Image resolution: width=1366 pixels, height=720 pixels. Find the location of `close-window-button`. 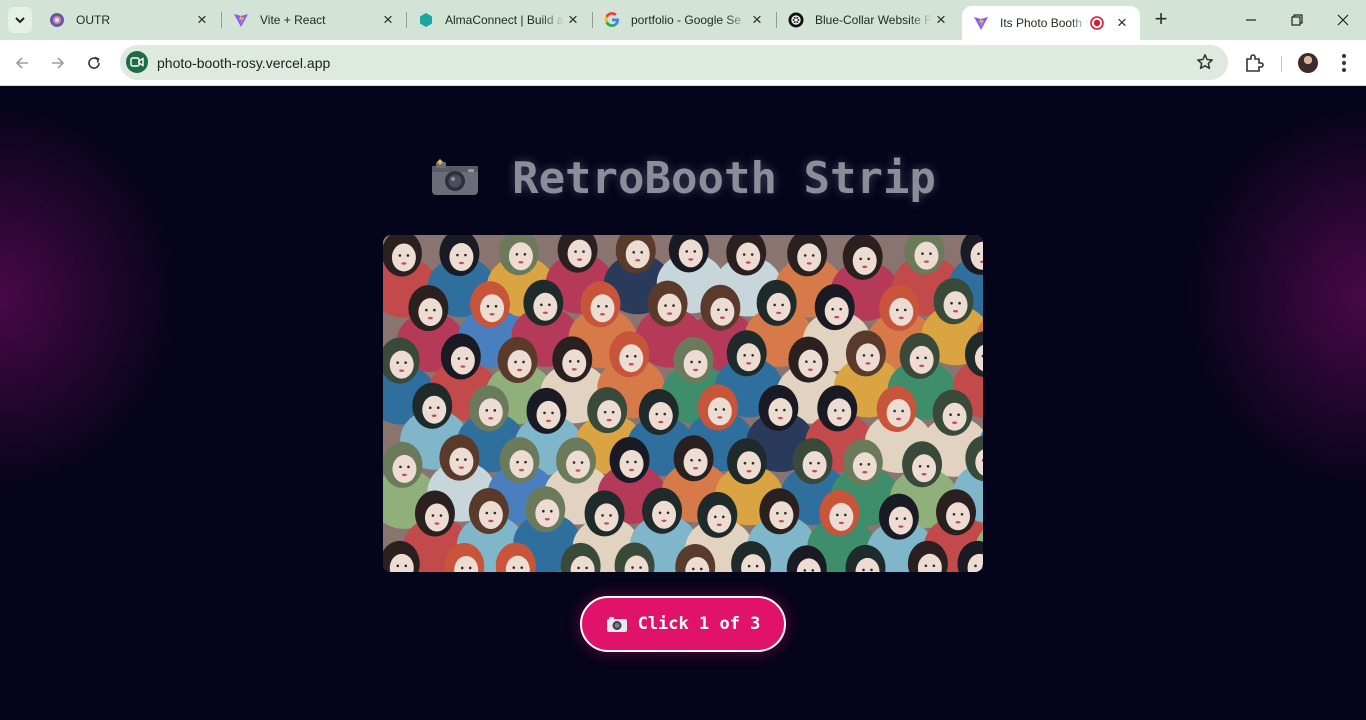

close-window-button is located at coordinates (1343, 20).